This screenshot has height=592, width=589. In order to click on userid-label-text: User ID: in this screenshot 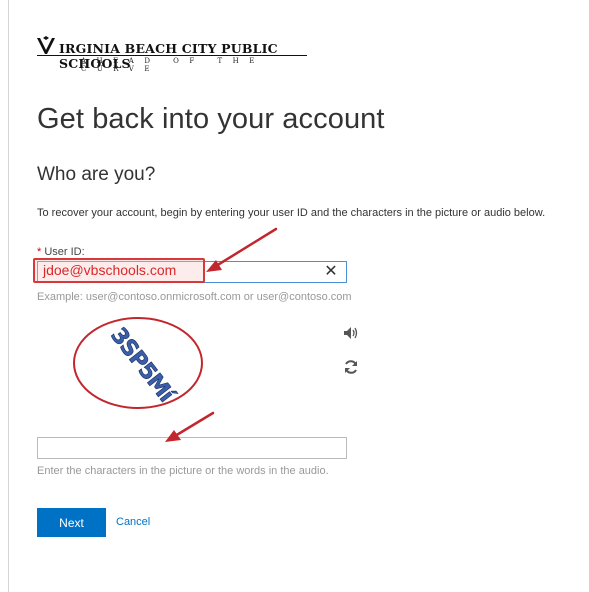, I will do `click(64, 252)`.